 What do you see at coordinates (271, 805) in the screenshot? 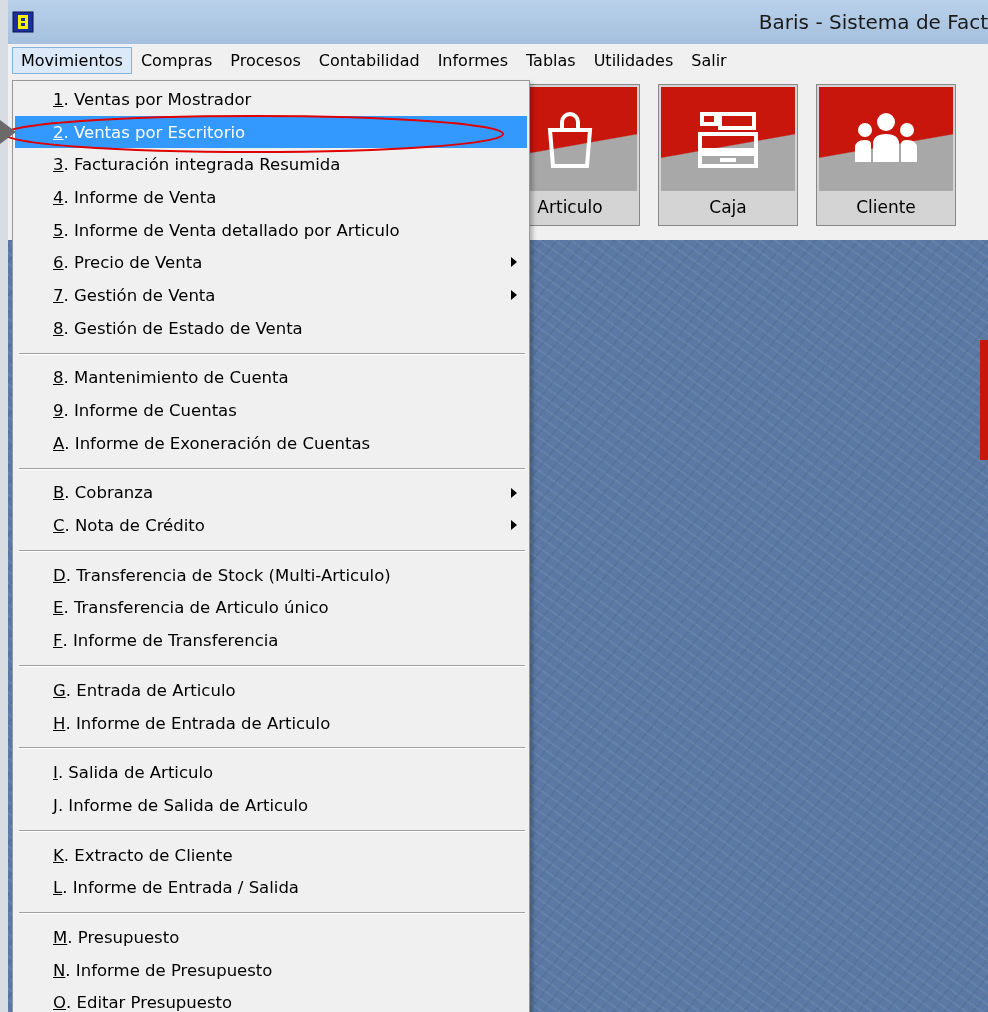
I see `menu-item: J. Informe de Salida de Articulo` at bounding box center [271, 805].